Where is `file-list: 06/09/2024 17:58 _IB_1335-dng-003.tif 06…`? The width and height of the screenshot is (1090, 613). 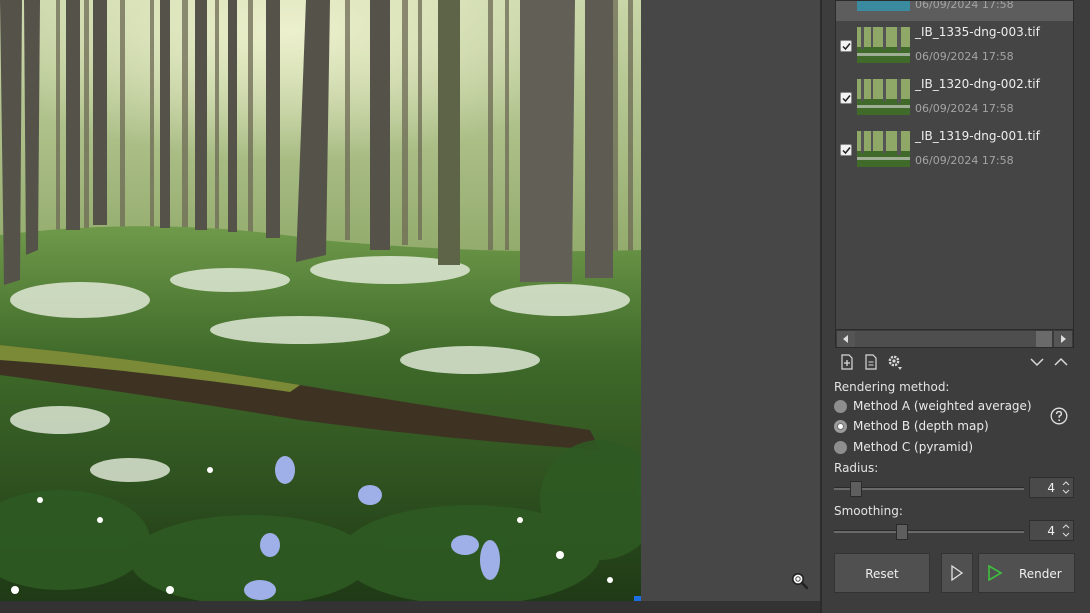
file-list: 06/09/2024 17:58 _IB_1335-dng-003.tif 06… is located at coordinates (954, 174).